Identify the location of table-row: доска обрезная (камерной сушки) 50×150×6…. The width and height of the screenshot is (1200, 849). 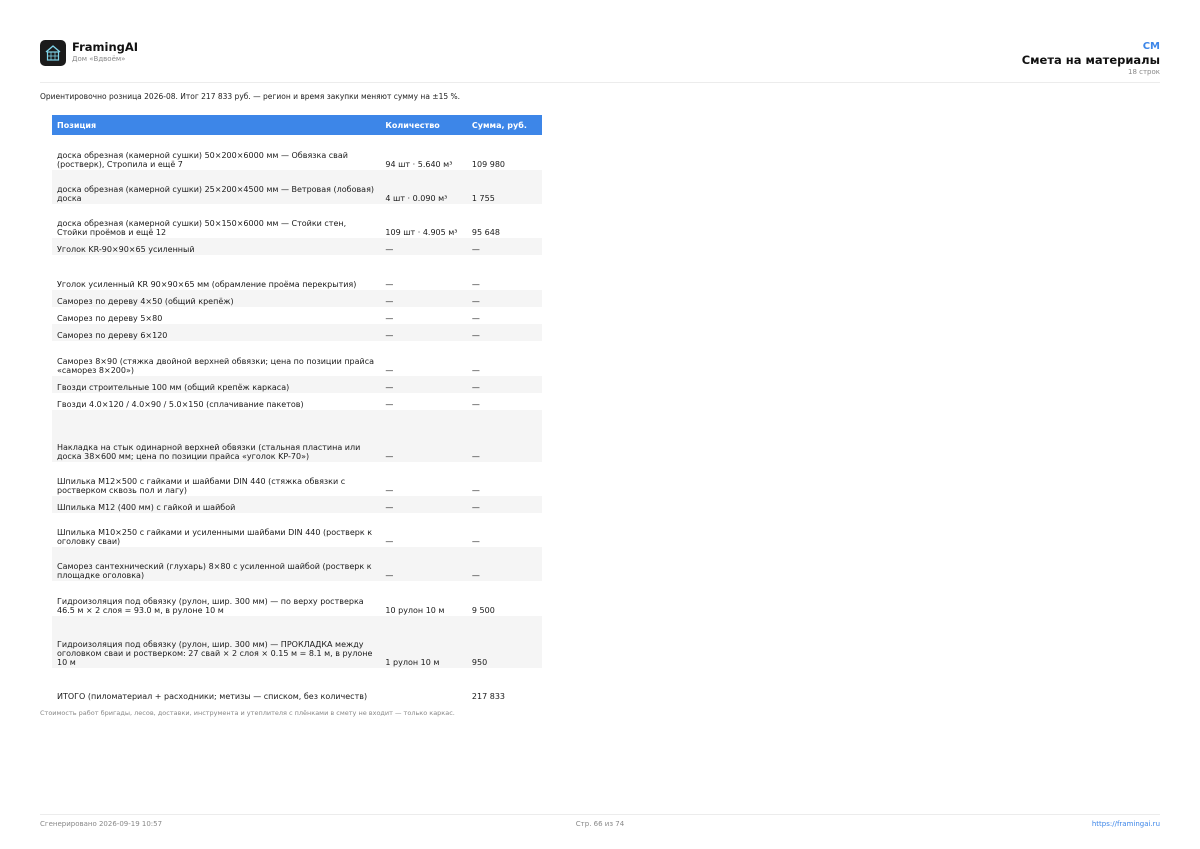
(297, 221).